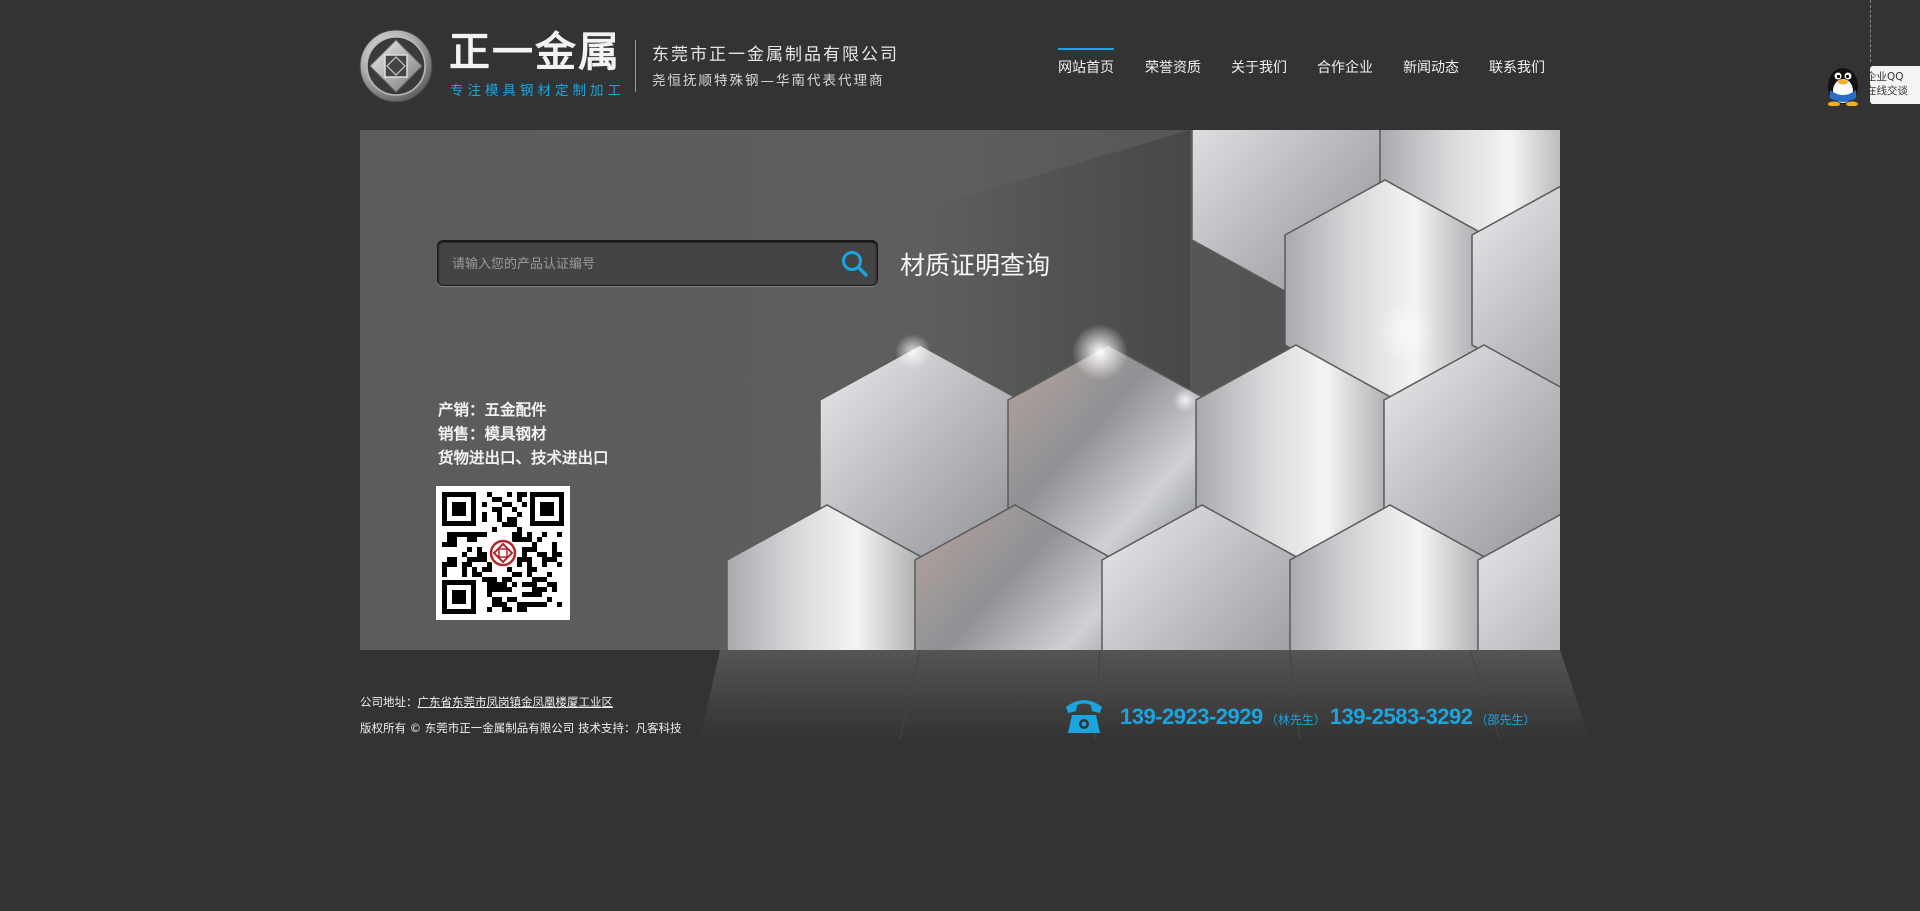 This screenshot has height=911, width=1920. I want to click on nav-honors: 荣誉资质, so click(1173, 68).